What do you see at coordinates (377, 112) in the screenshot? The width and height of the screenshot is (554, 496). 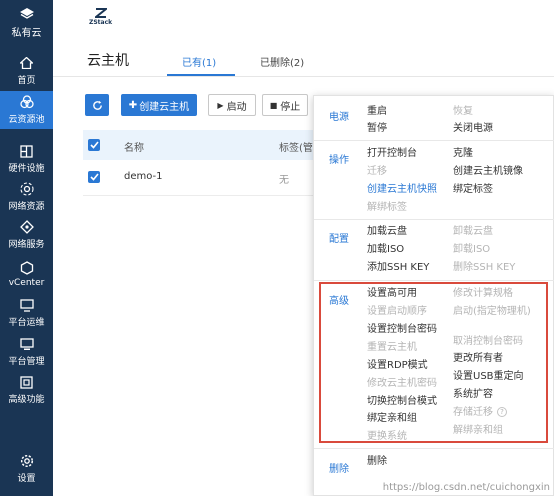 I see `menu-item-reboot: 重启` at bounding box center [377, 112].